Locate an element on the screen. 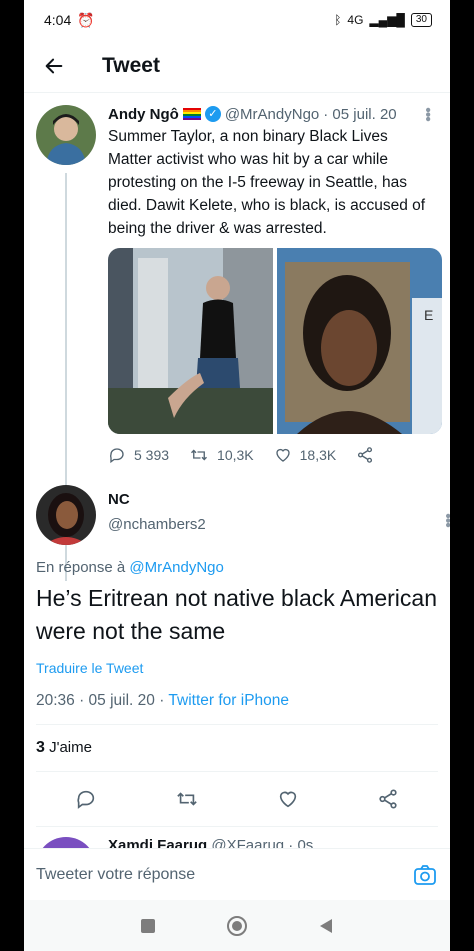  camera-icon is located at coordinates (425, 875).